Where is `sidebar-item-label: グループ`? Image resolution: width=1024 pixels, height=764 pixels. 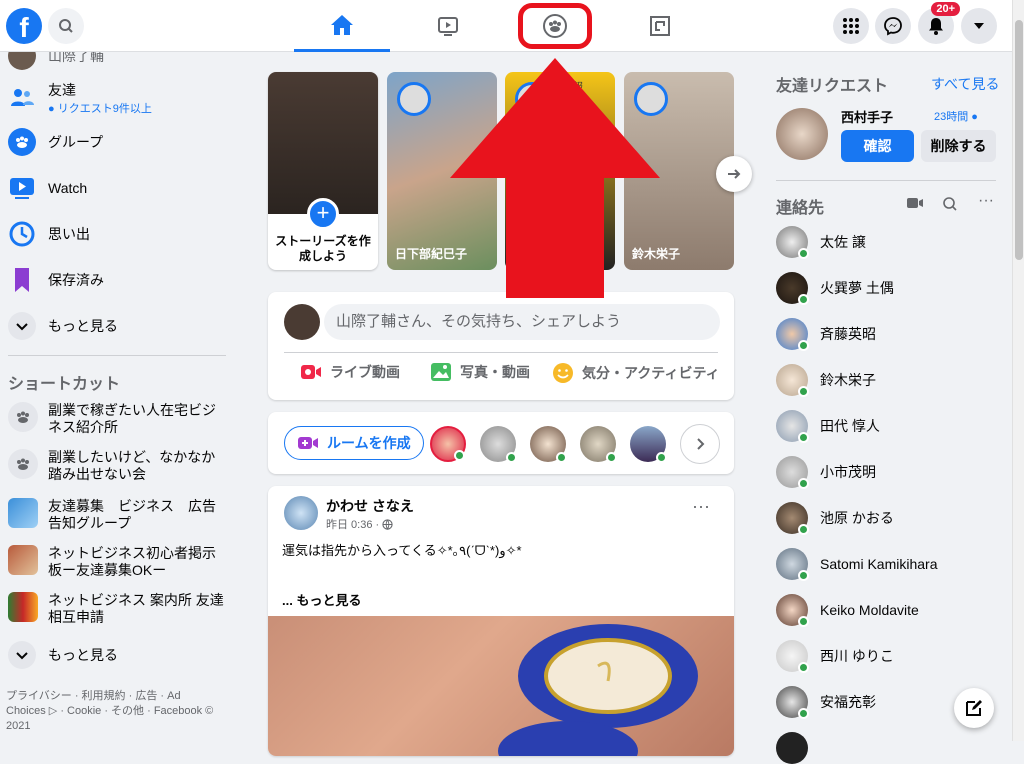 sidebar-item-label: グループ is located at coordinates (76, 142).